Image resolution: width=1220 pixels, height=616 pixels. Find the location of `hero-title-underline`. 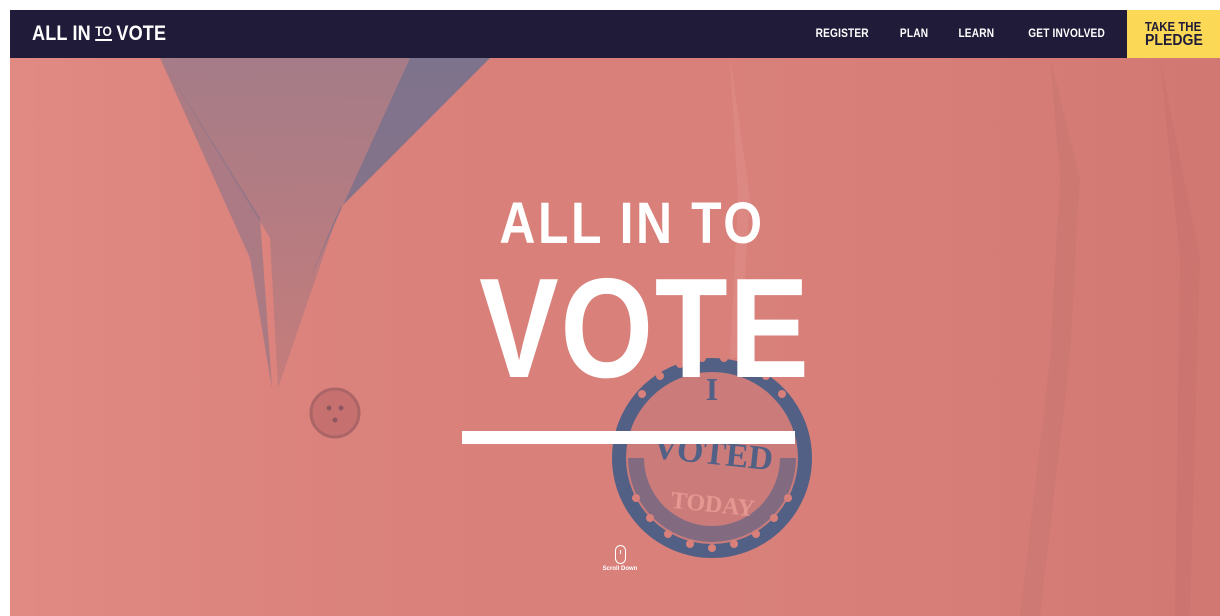

hero-title-underline is located at coordinates (628, 437).